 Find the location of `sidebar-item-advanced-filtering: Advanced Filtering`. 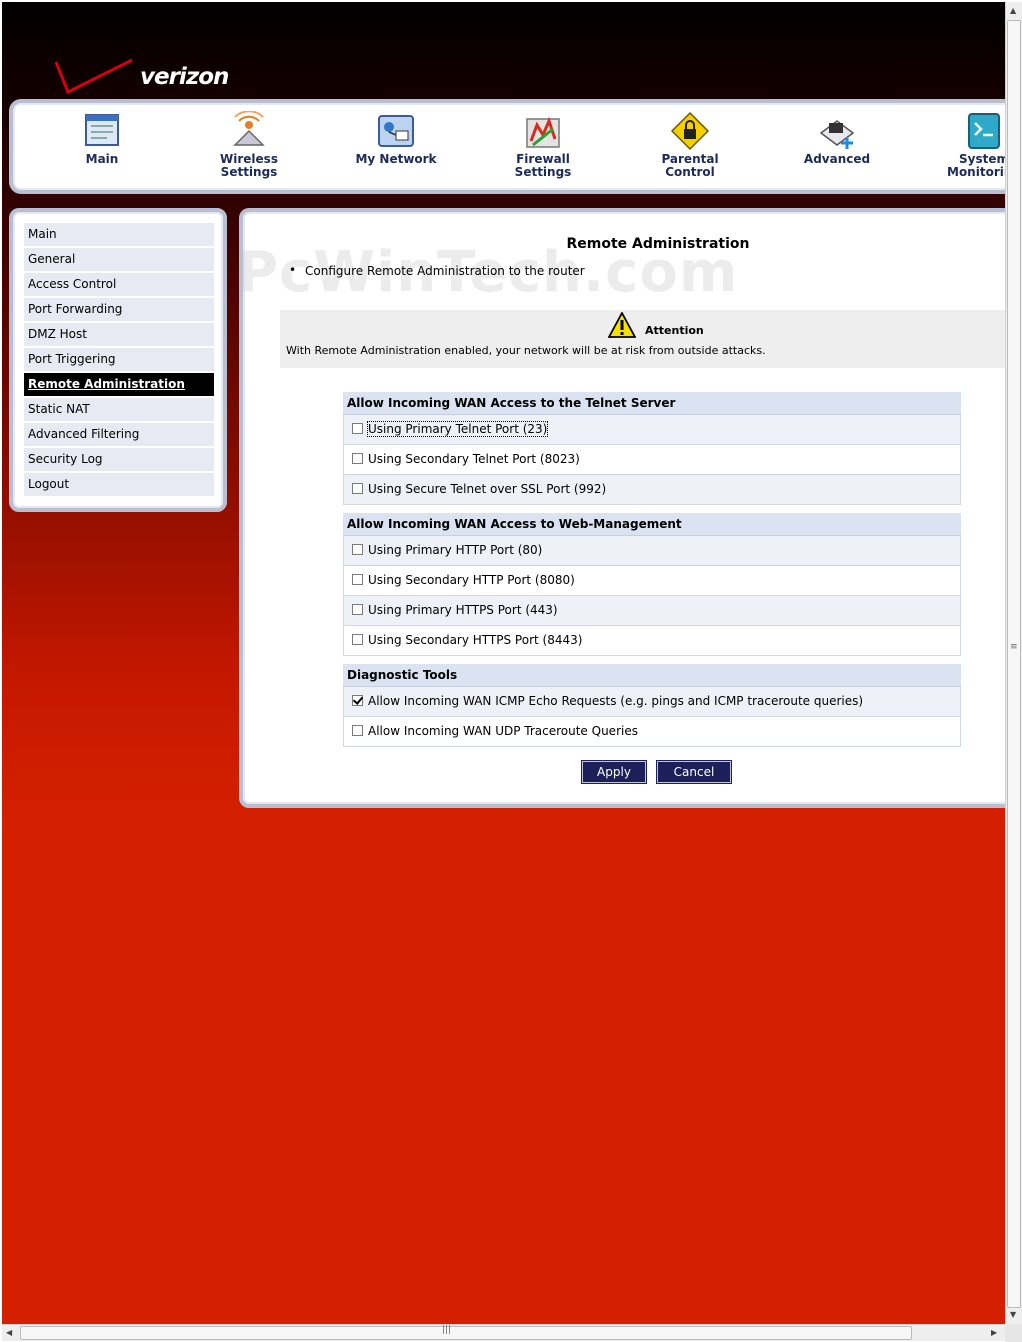

sidebar-item-advanced-filtering: Advanced Filtering is located at coordinates (119, 434).